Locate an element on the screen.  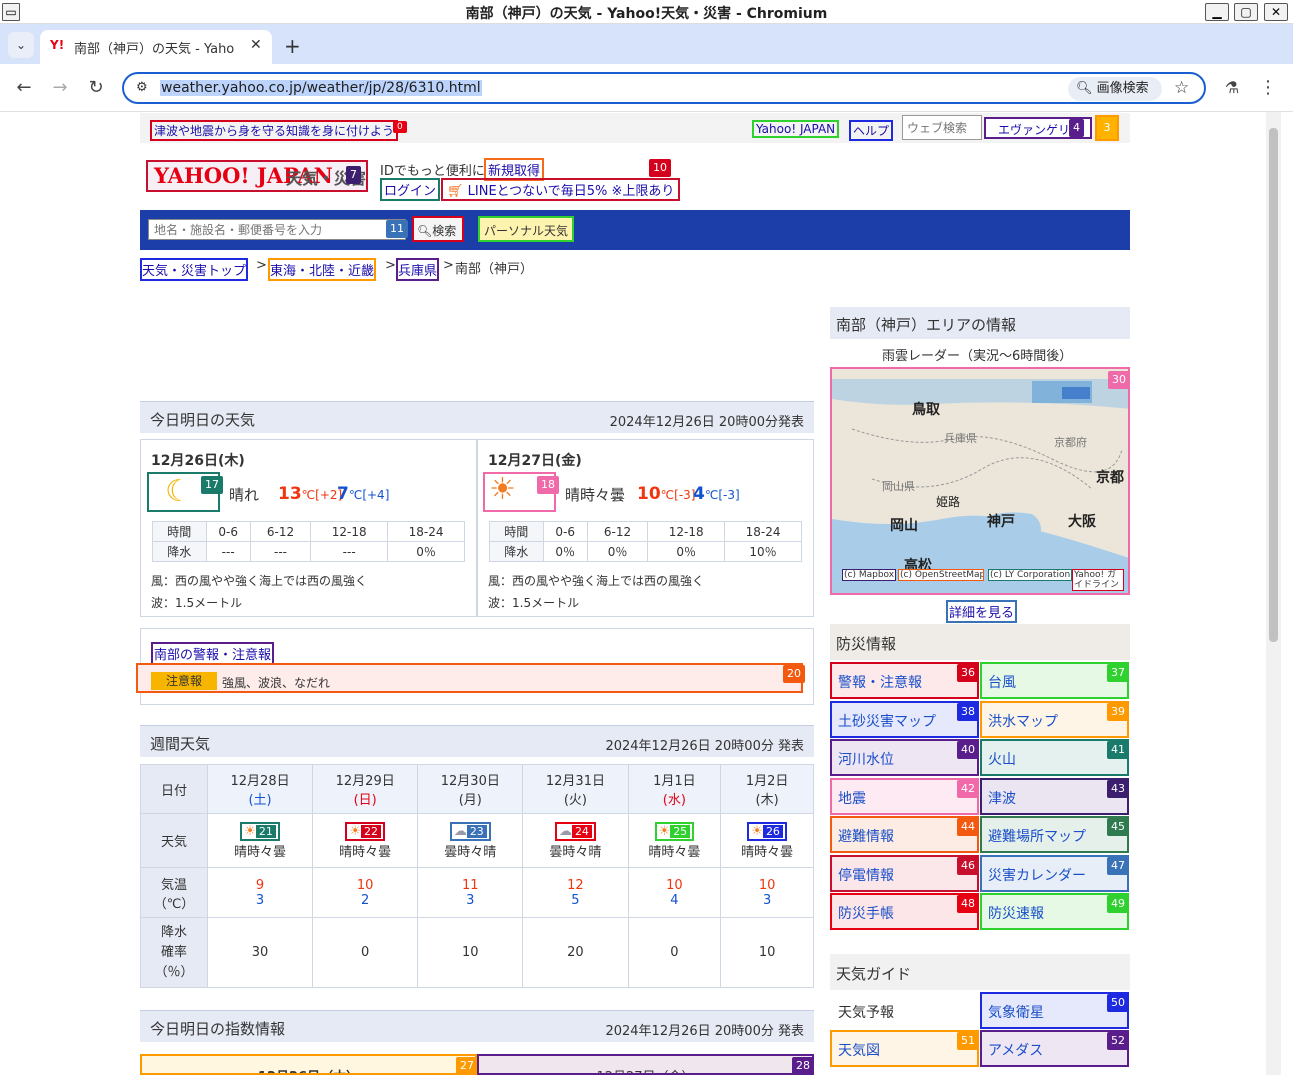
forward-icon: → is located at coordinates (60, 88).